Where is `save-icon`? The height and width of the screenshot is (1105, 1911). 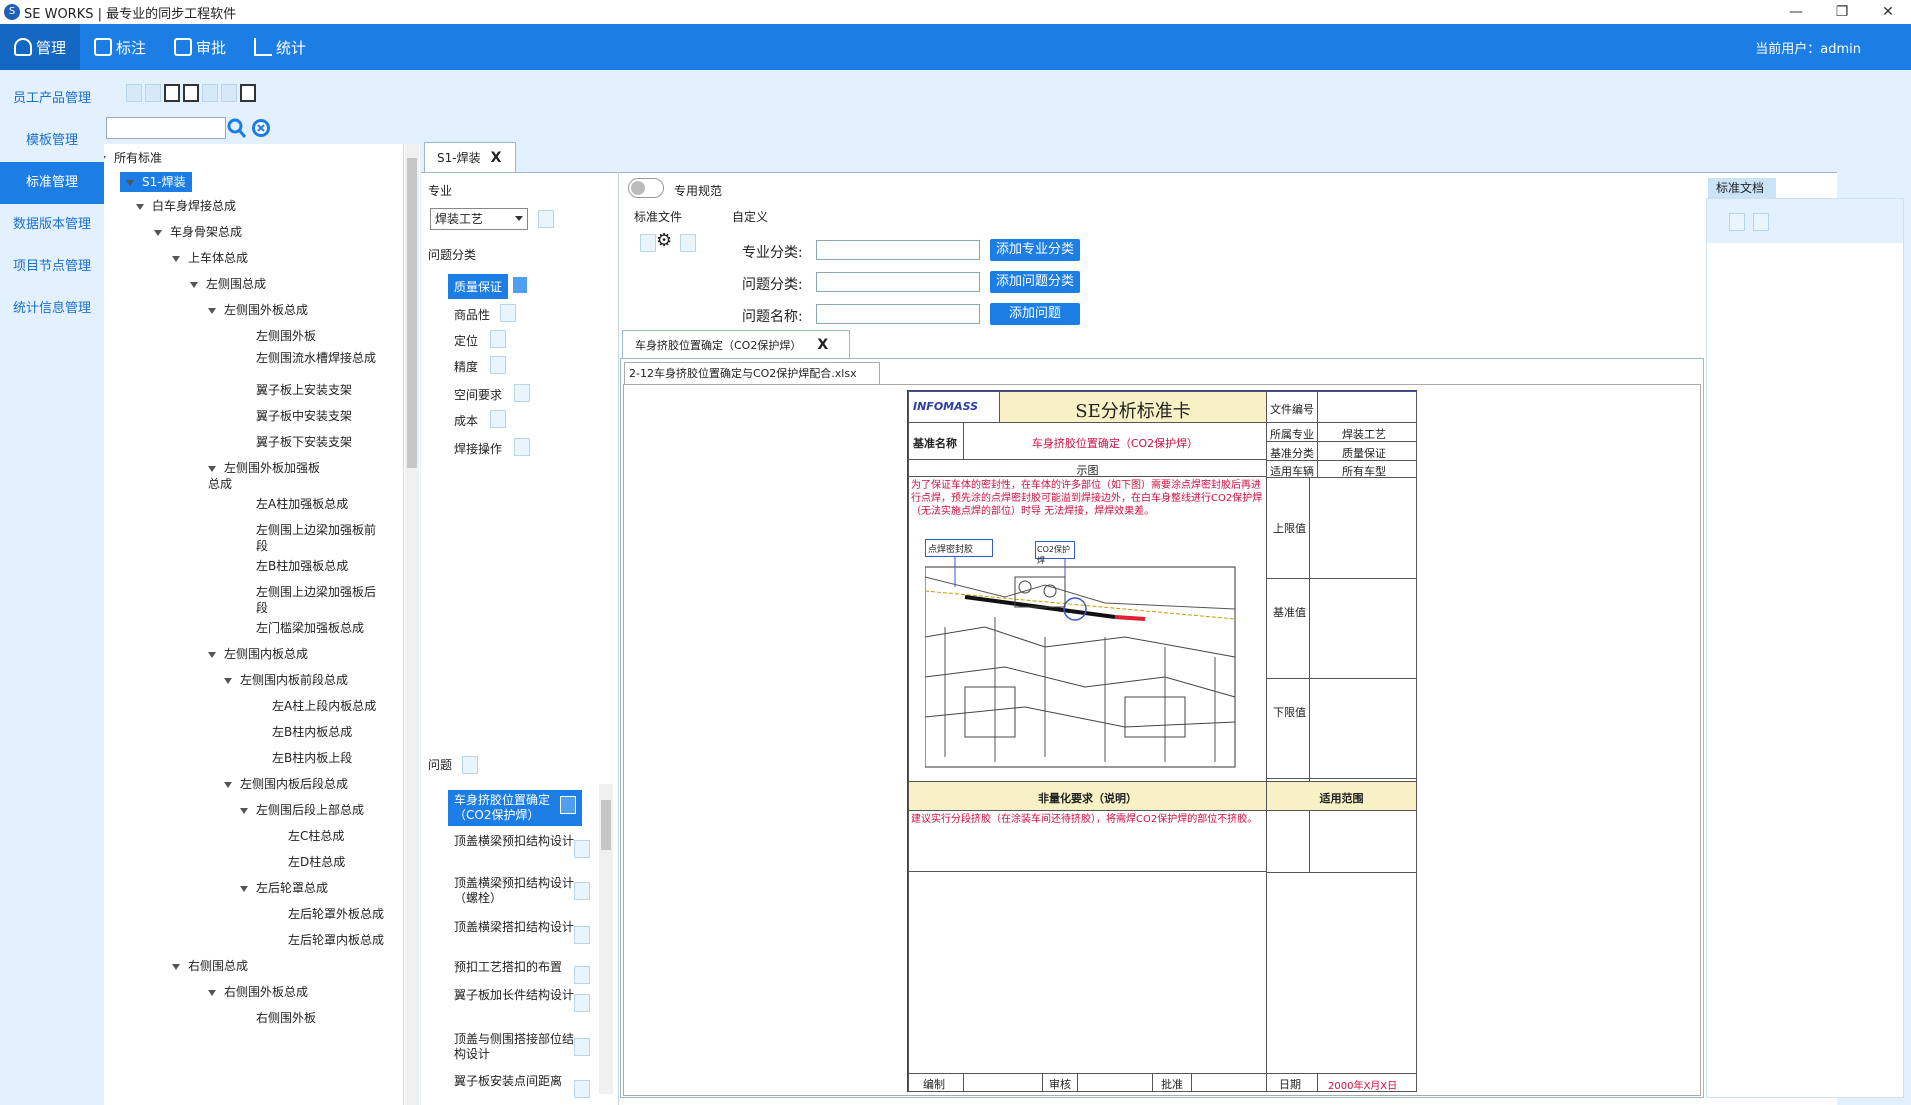 save-icon is located at coordinates (229, 93).